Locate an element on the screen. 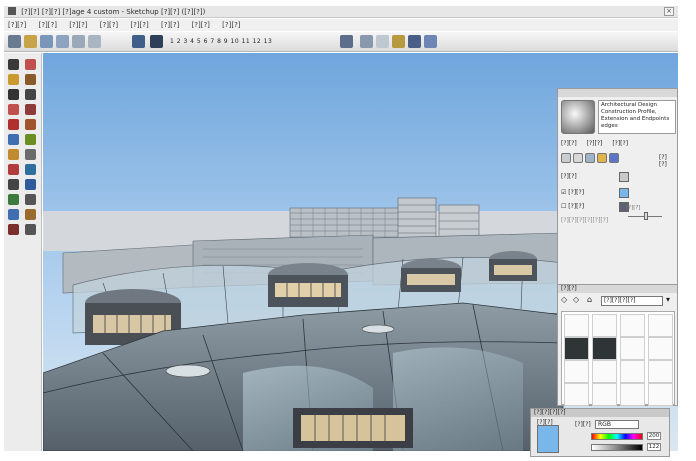 This screenshot has width=696, height=461. back-arrow-icon: ◇ is located at coordinates (564, 299).